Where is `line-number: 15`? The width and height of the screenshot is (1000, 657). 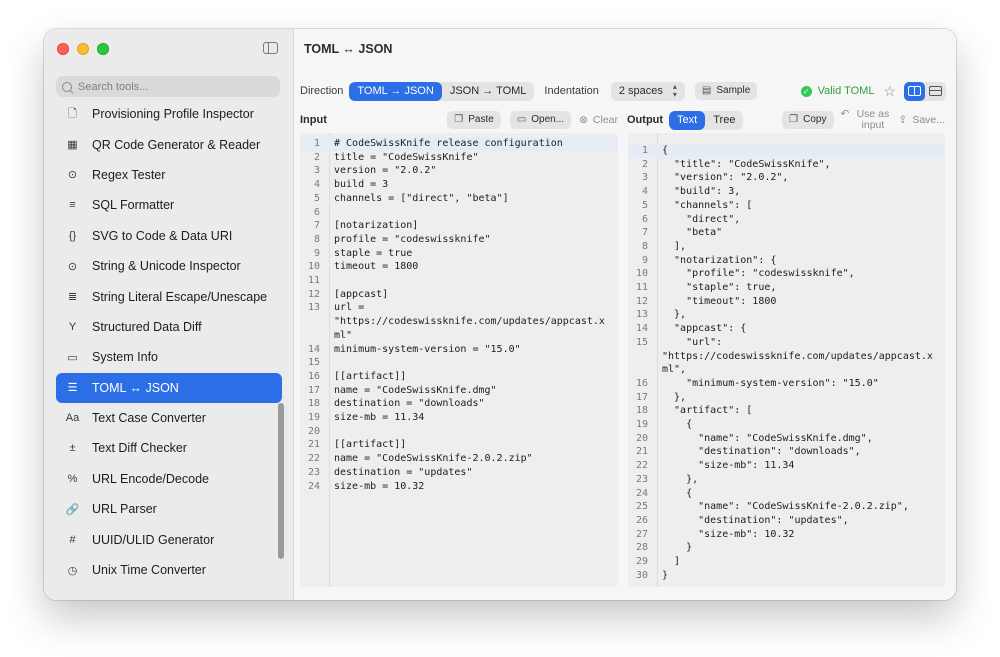 line-number: 15 is located at coordinates (313, 363).